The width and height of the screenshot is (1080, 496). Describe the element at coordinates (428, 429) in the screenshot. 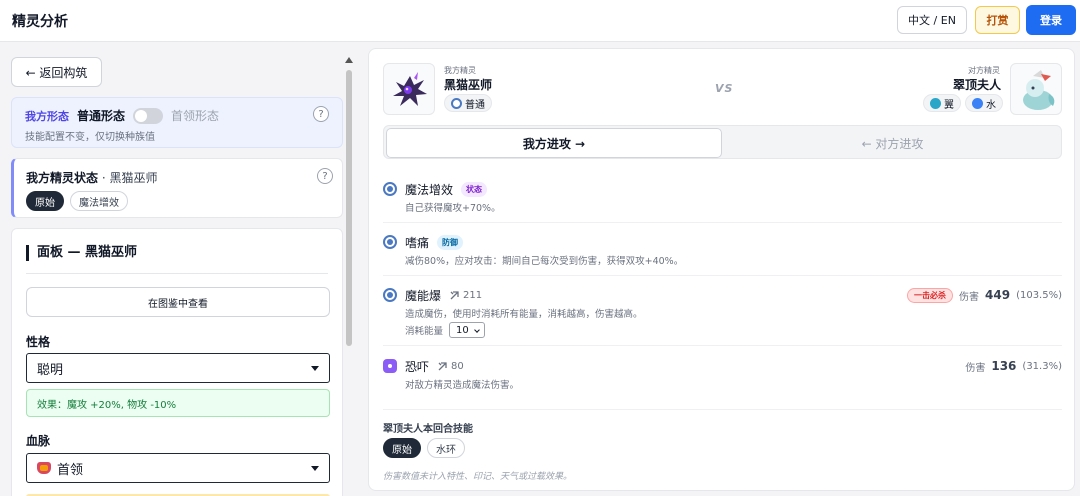

I see `opponent-skills-title: 翠顶夫人本回合技能` at that location.